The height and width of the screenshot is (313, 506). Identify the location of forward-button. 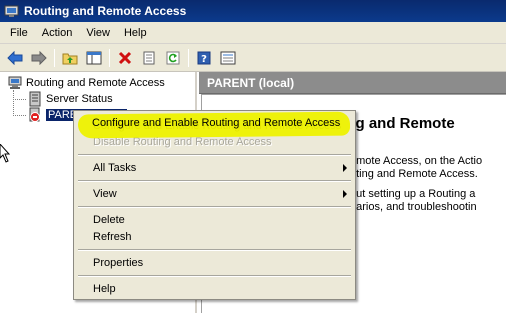
(39, 58).